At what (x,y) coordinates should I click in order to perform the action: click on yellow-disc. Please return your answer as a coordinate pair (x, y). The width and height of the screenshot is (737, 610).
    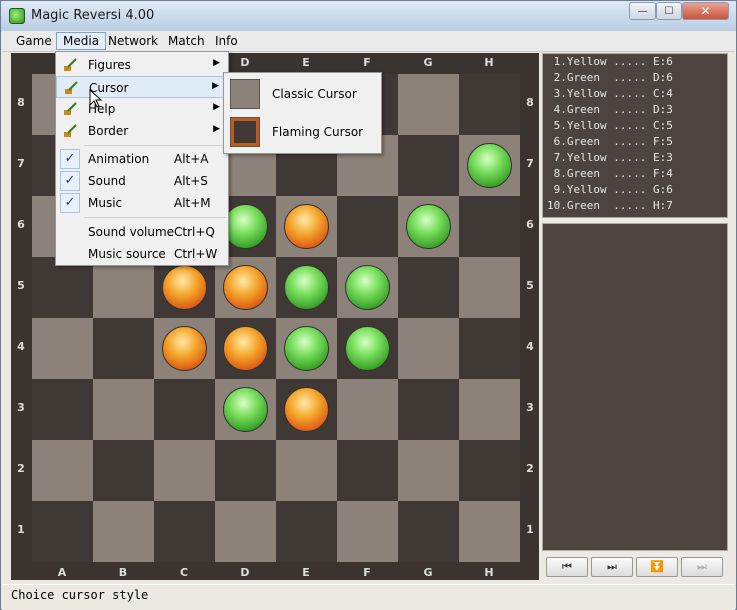
    Looking at the image, I should click on (245, 348).